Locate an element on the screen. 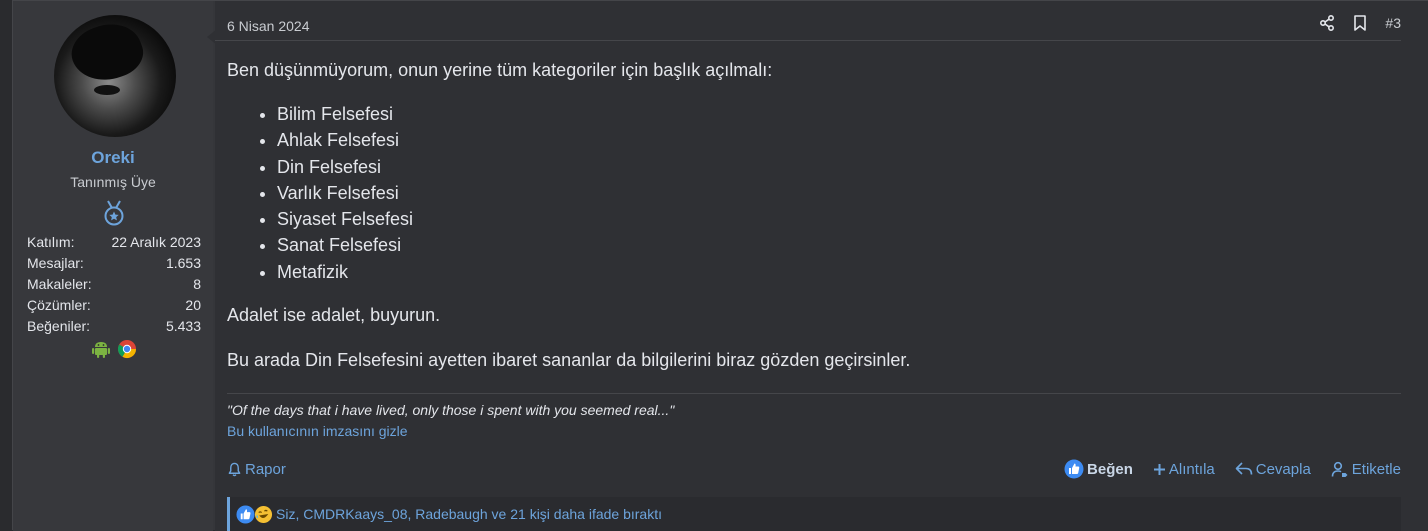  list-item: Bilim Felsefesi is located at coordinates (837, 114).